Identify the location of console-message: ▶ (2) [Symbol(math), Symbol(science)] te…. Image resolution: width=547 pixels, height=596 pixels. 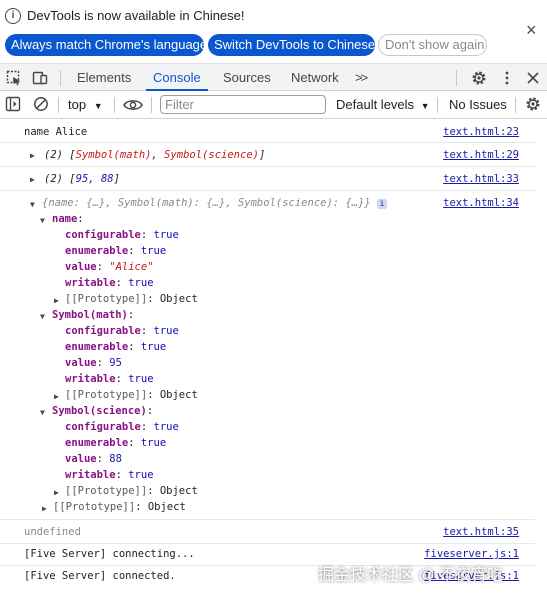
(267, 154).